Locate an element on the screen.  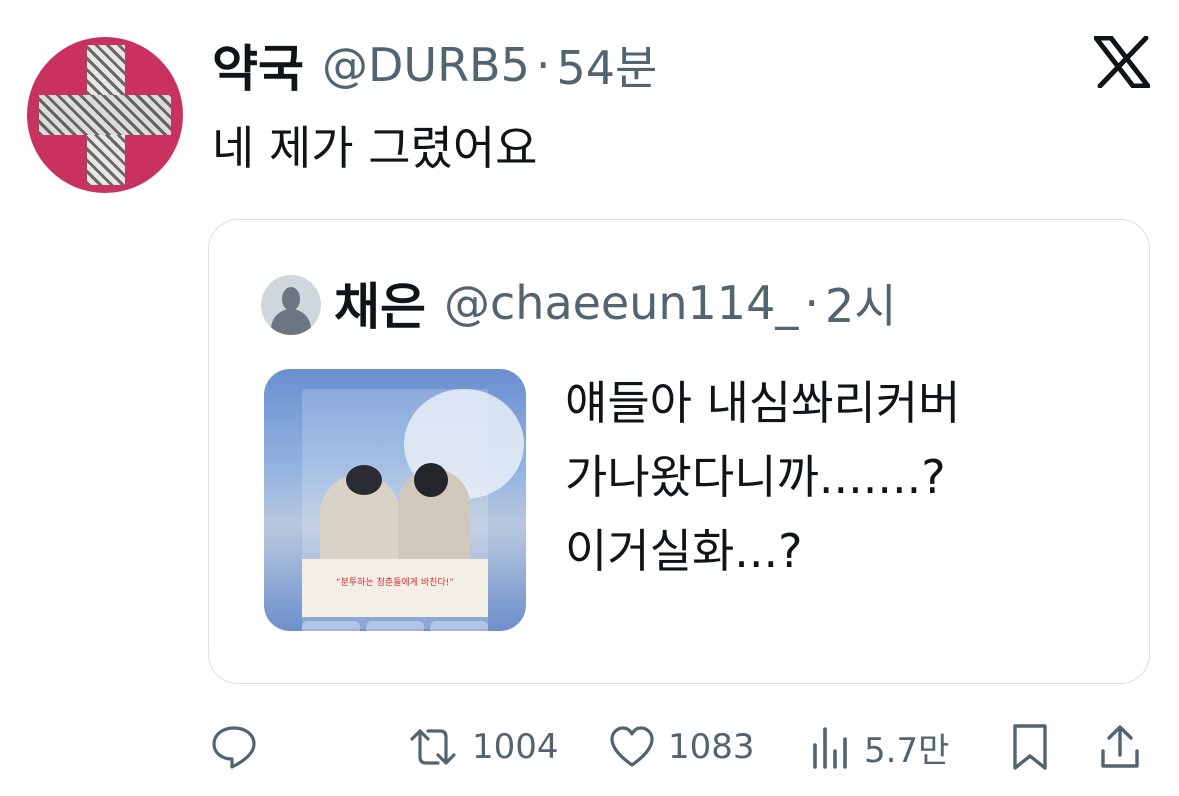
avatar-head is located at coordinates (291, 299).